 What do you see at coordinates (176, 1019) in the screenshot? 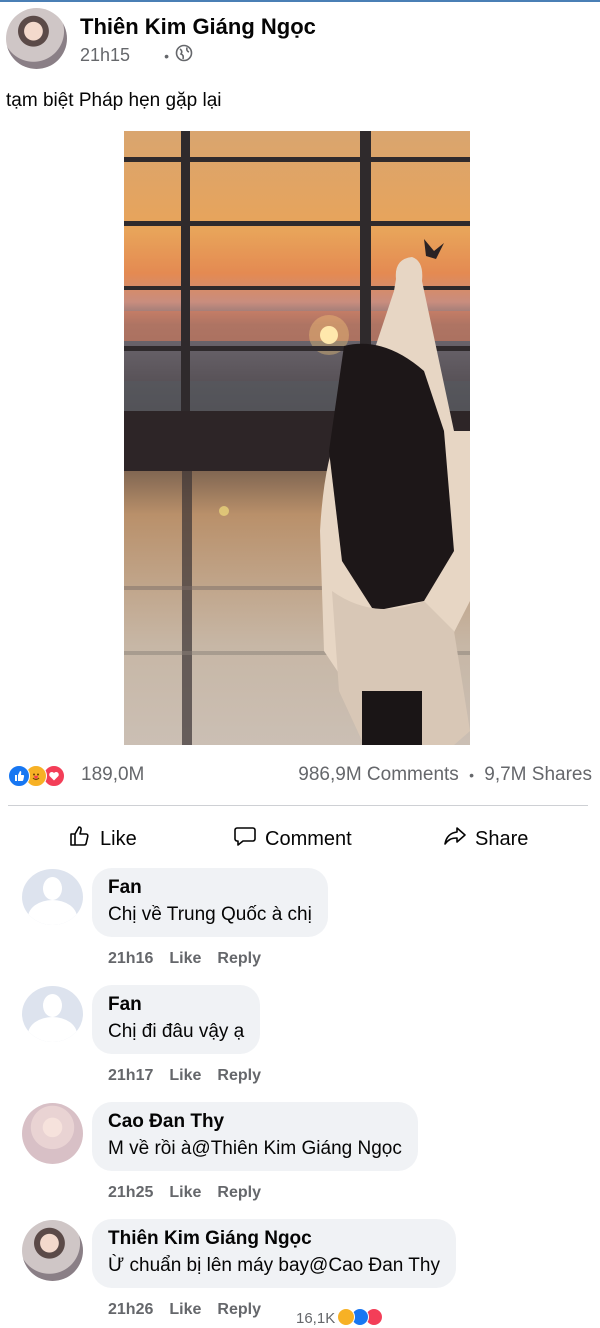
I see `comment-bubble: Fan Chị đi đâu vậy ạ` at bounding box center [176, 1019].